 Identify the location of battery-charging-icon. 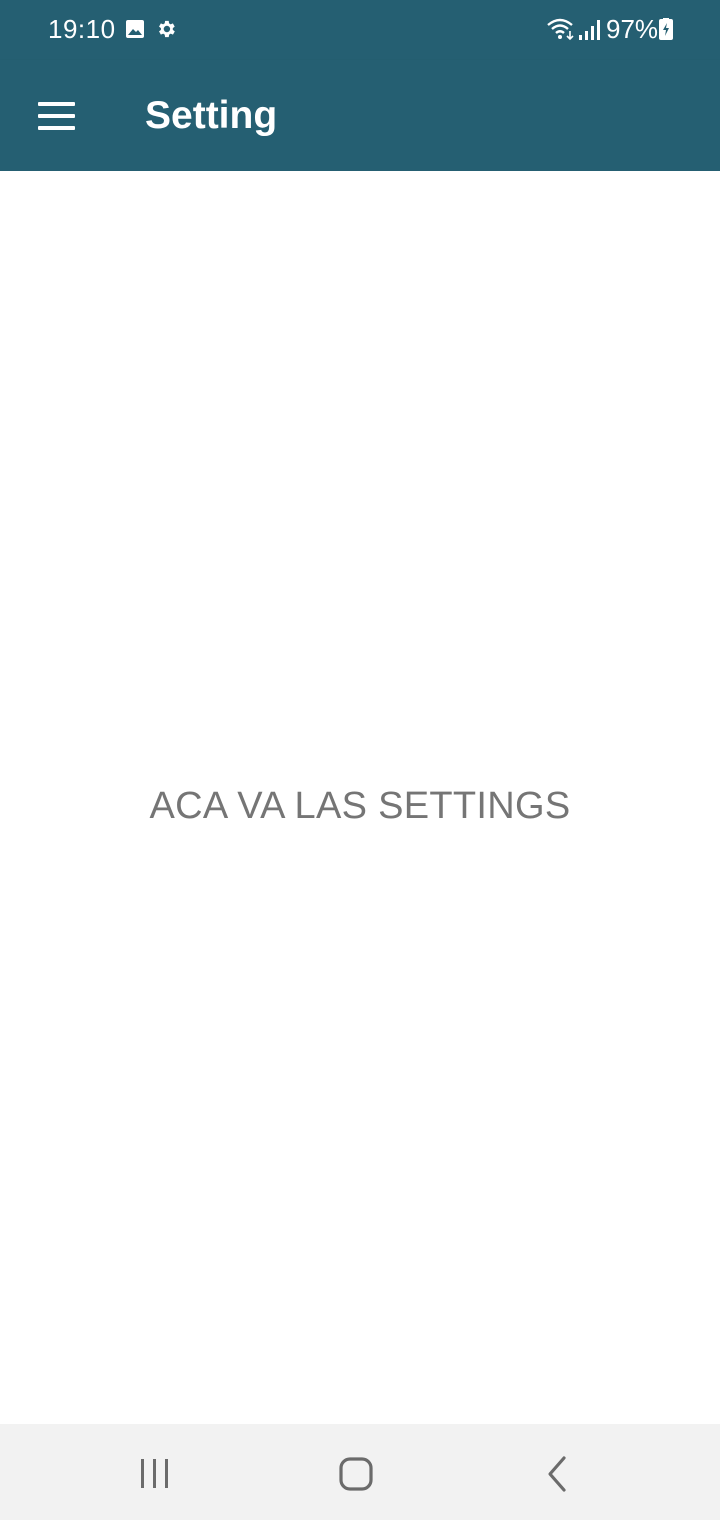
(666, 29).